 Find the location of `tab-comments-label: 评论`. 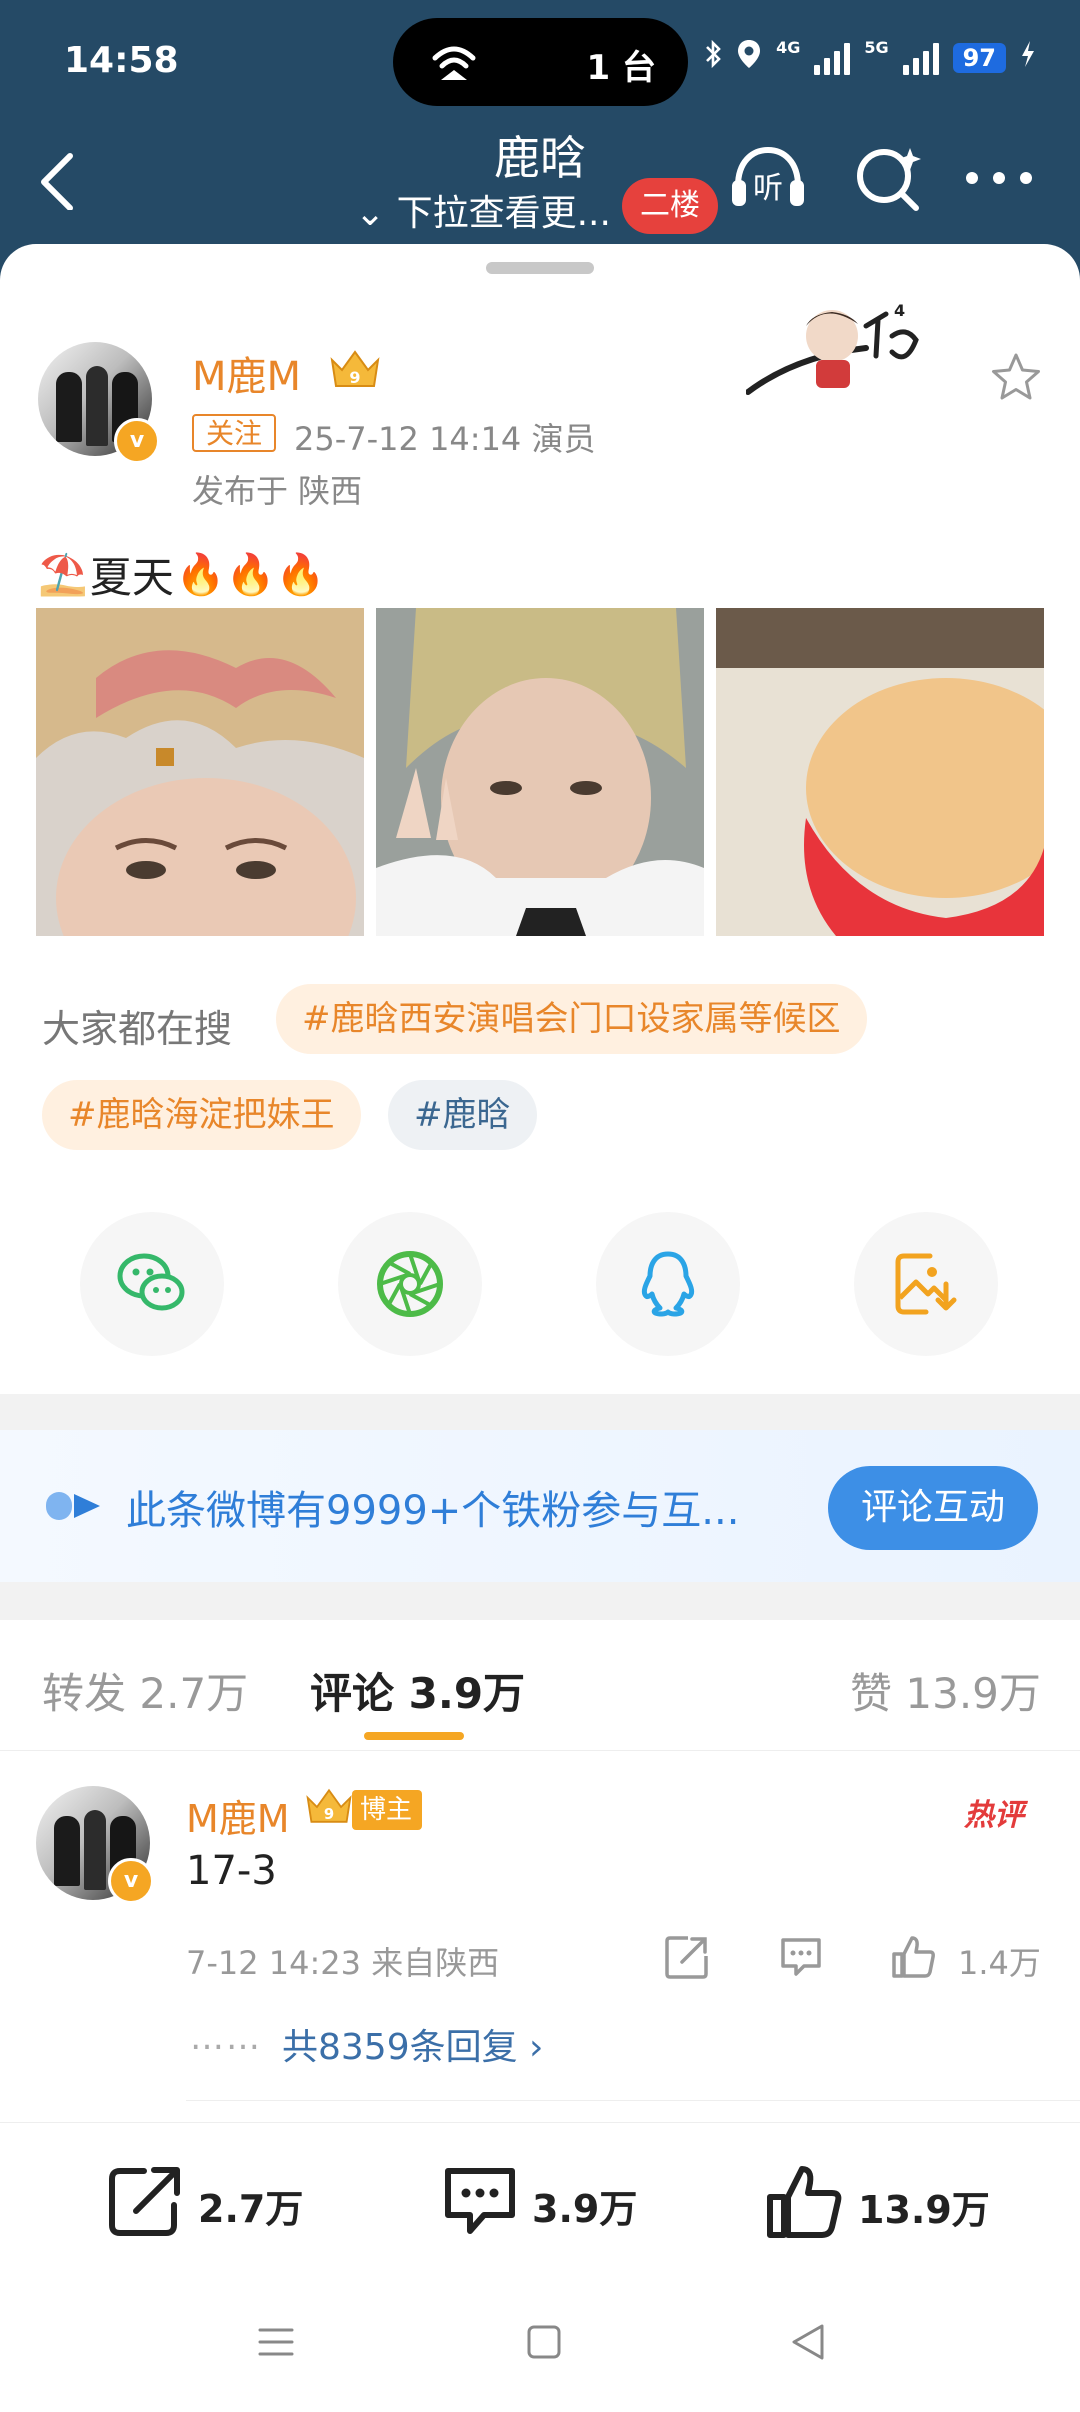

tab-comments-label: 评论 is located at coordinates (352, 1693).